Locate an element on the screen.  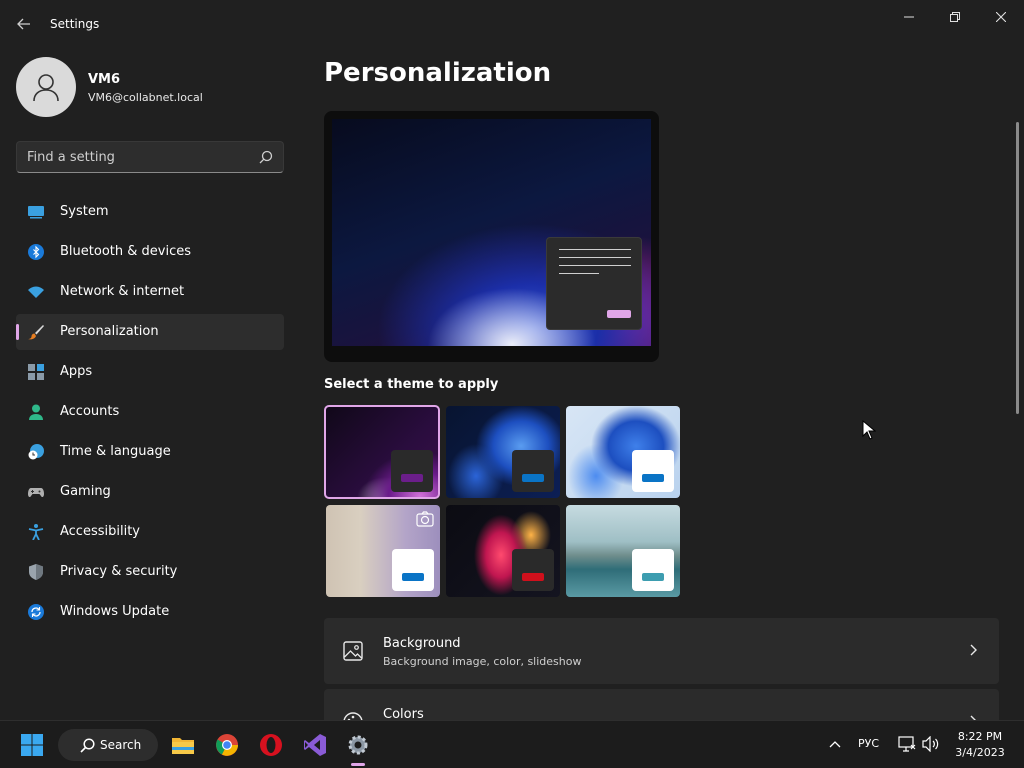
camera-icon is located at coordinates (425, 519).